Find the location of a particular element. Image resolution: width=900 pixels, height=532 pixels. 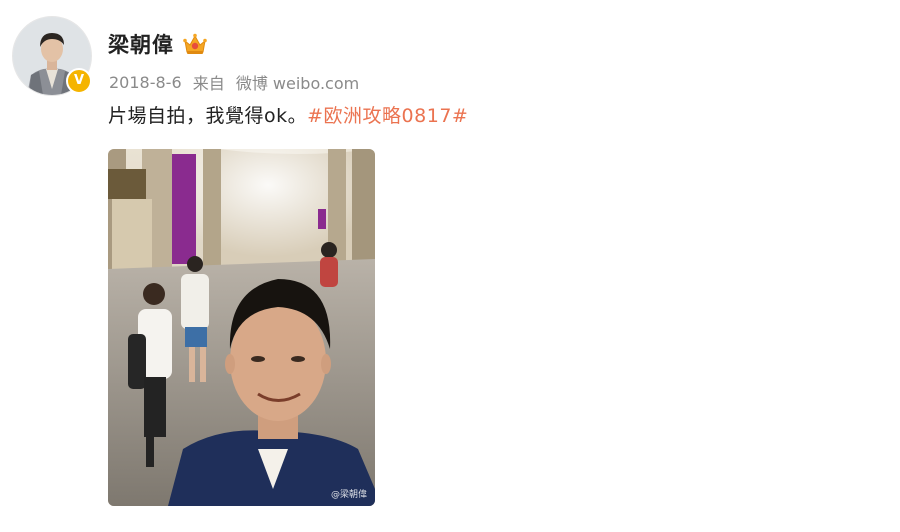

username: 梁朝偉 is located at coordinates (141, 44).